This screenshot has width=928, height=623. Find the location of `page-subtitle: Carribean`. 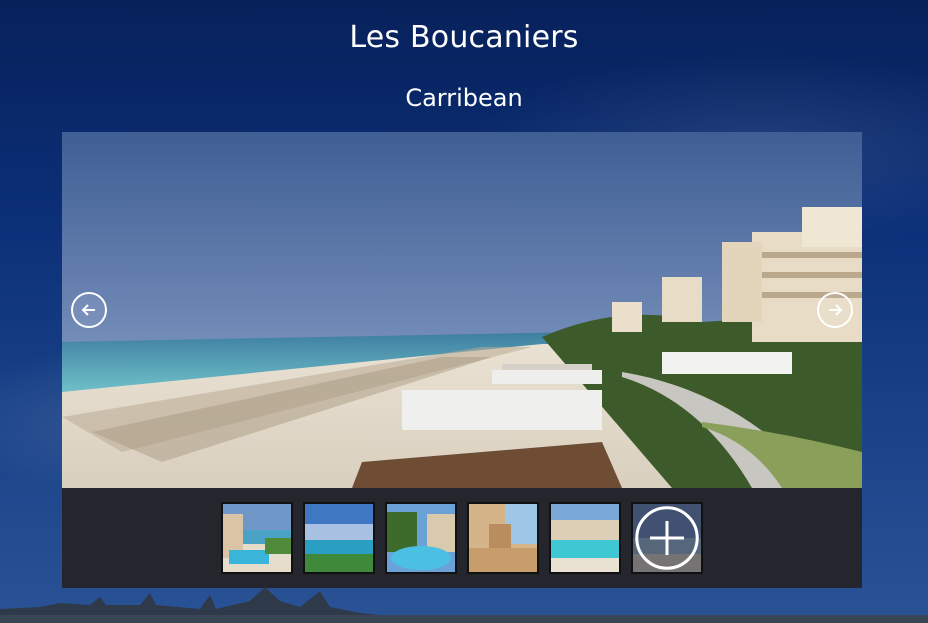

page-subtitle: Carribean is located at coordinates (464, 98).